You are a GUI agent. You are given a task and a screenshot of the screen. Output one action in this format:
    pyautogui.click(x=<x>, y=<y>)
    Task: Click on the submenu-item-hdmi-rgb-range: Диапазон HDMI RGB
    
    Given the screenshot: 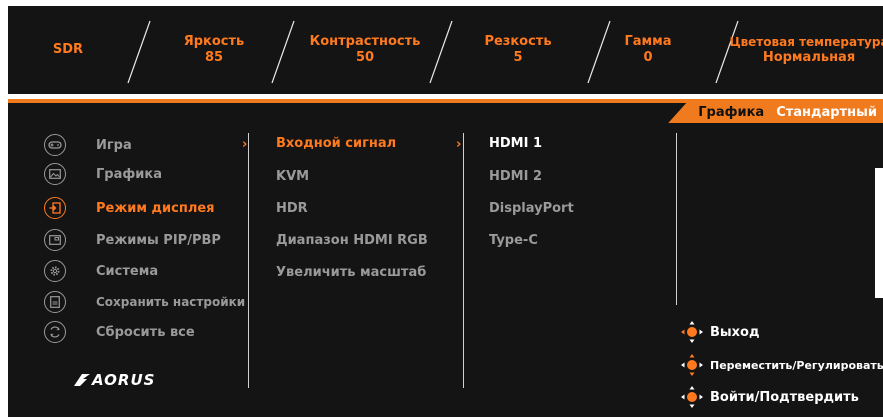 What is the action you would take?
    pyautogui.click(x=352, y=240)
    